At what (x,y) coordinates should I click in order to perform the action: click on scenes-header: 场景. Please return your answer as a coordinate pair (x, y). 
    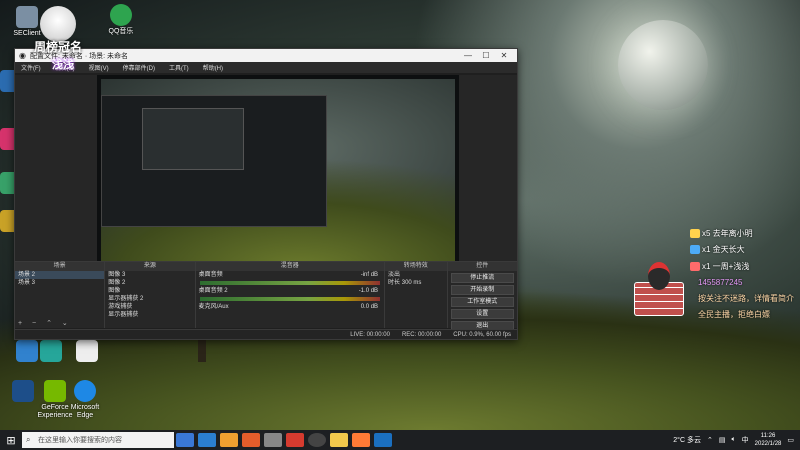
    Looking at the image, I should click on (60, 266).